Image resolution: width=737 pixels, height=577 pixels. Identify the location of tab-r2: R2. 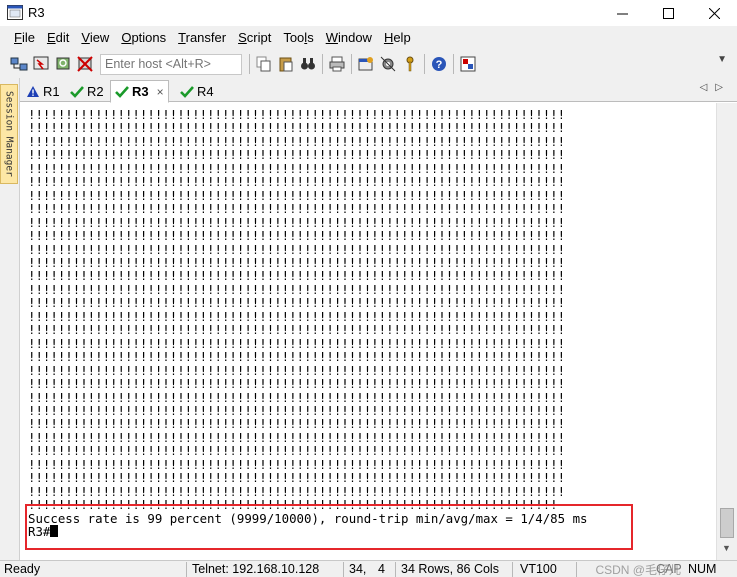
(87, 91).